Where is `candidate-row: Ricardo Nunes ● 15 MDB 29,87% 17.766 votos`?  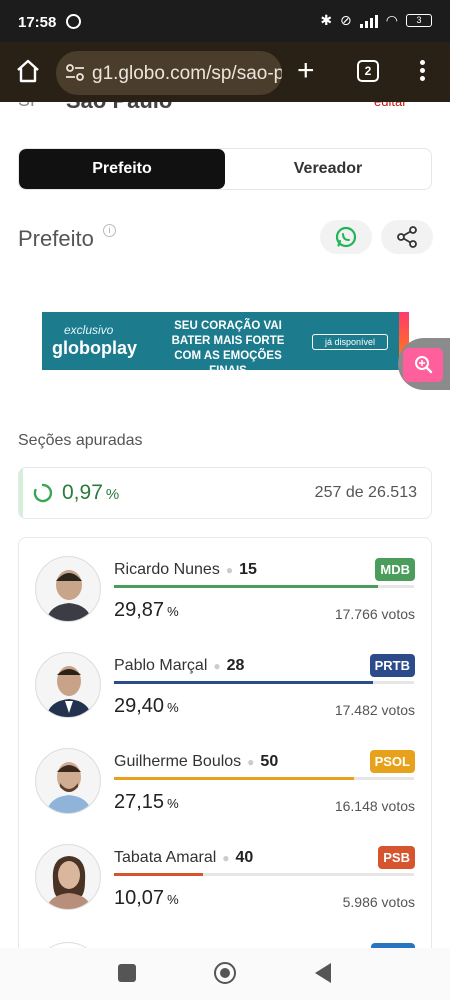 candidate-row: Ricardo Nunes ● 15 MDB 29,87% 17.766 votos is located at coordinates (225, 586).